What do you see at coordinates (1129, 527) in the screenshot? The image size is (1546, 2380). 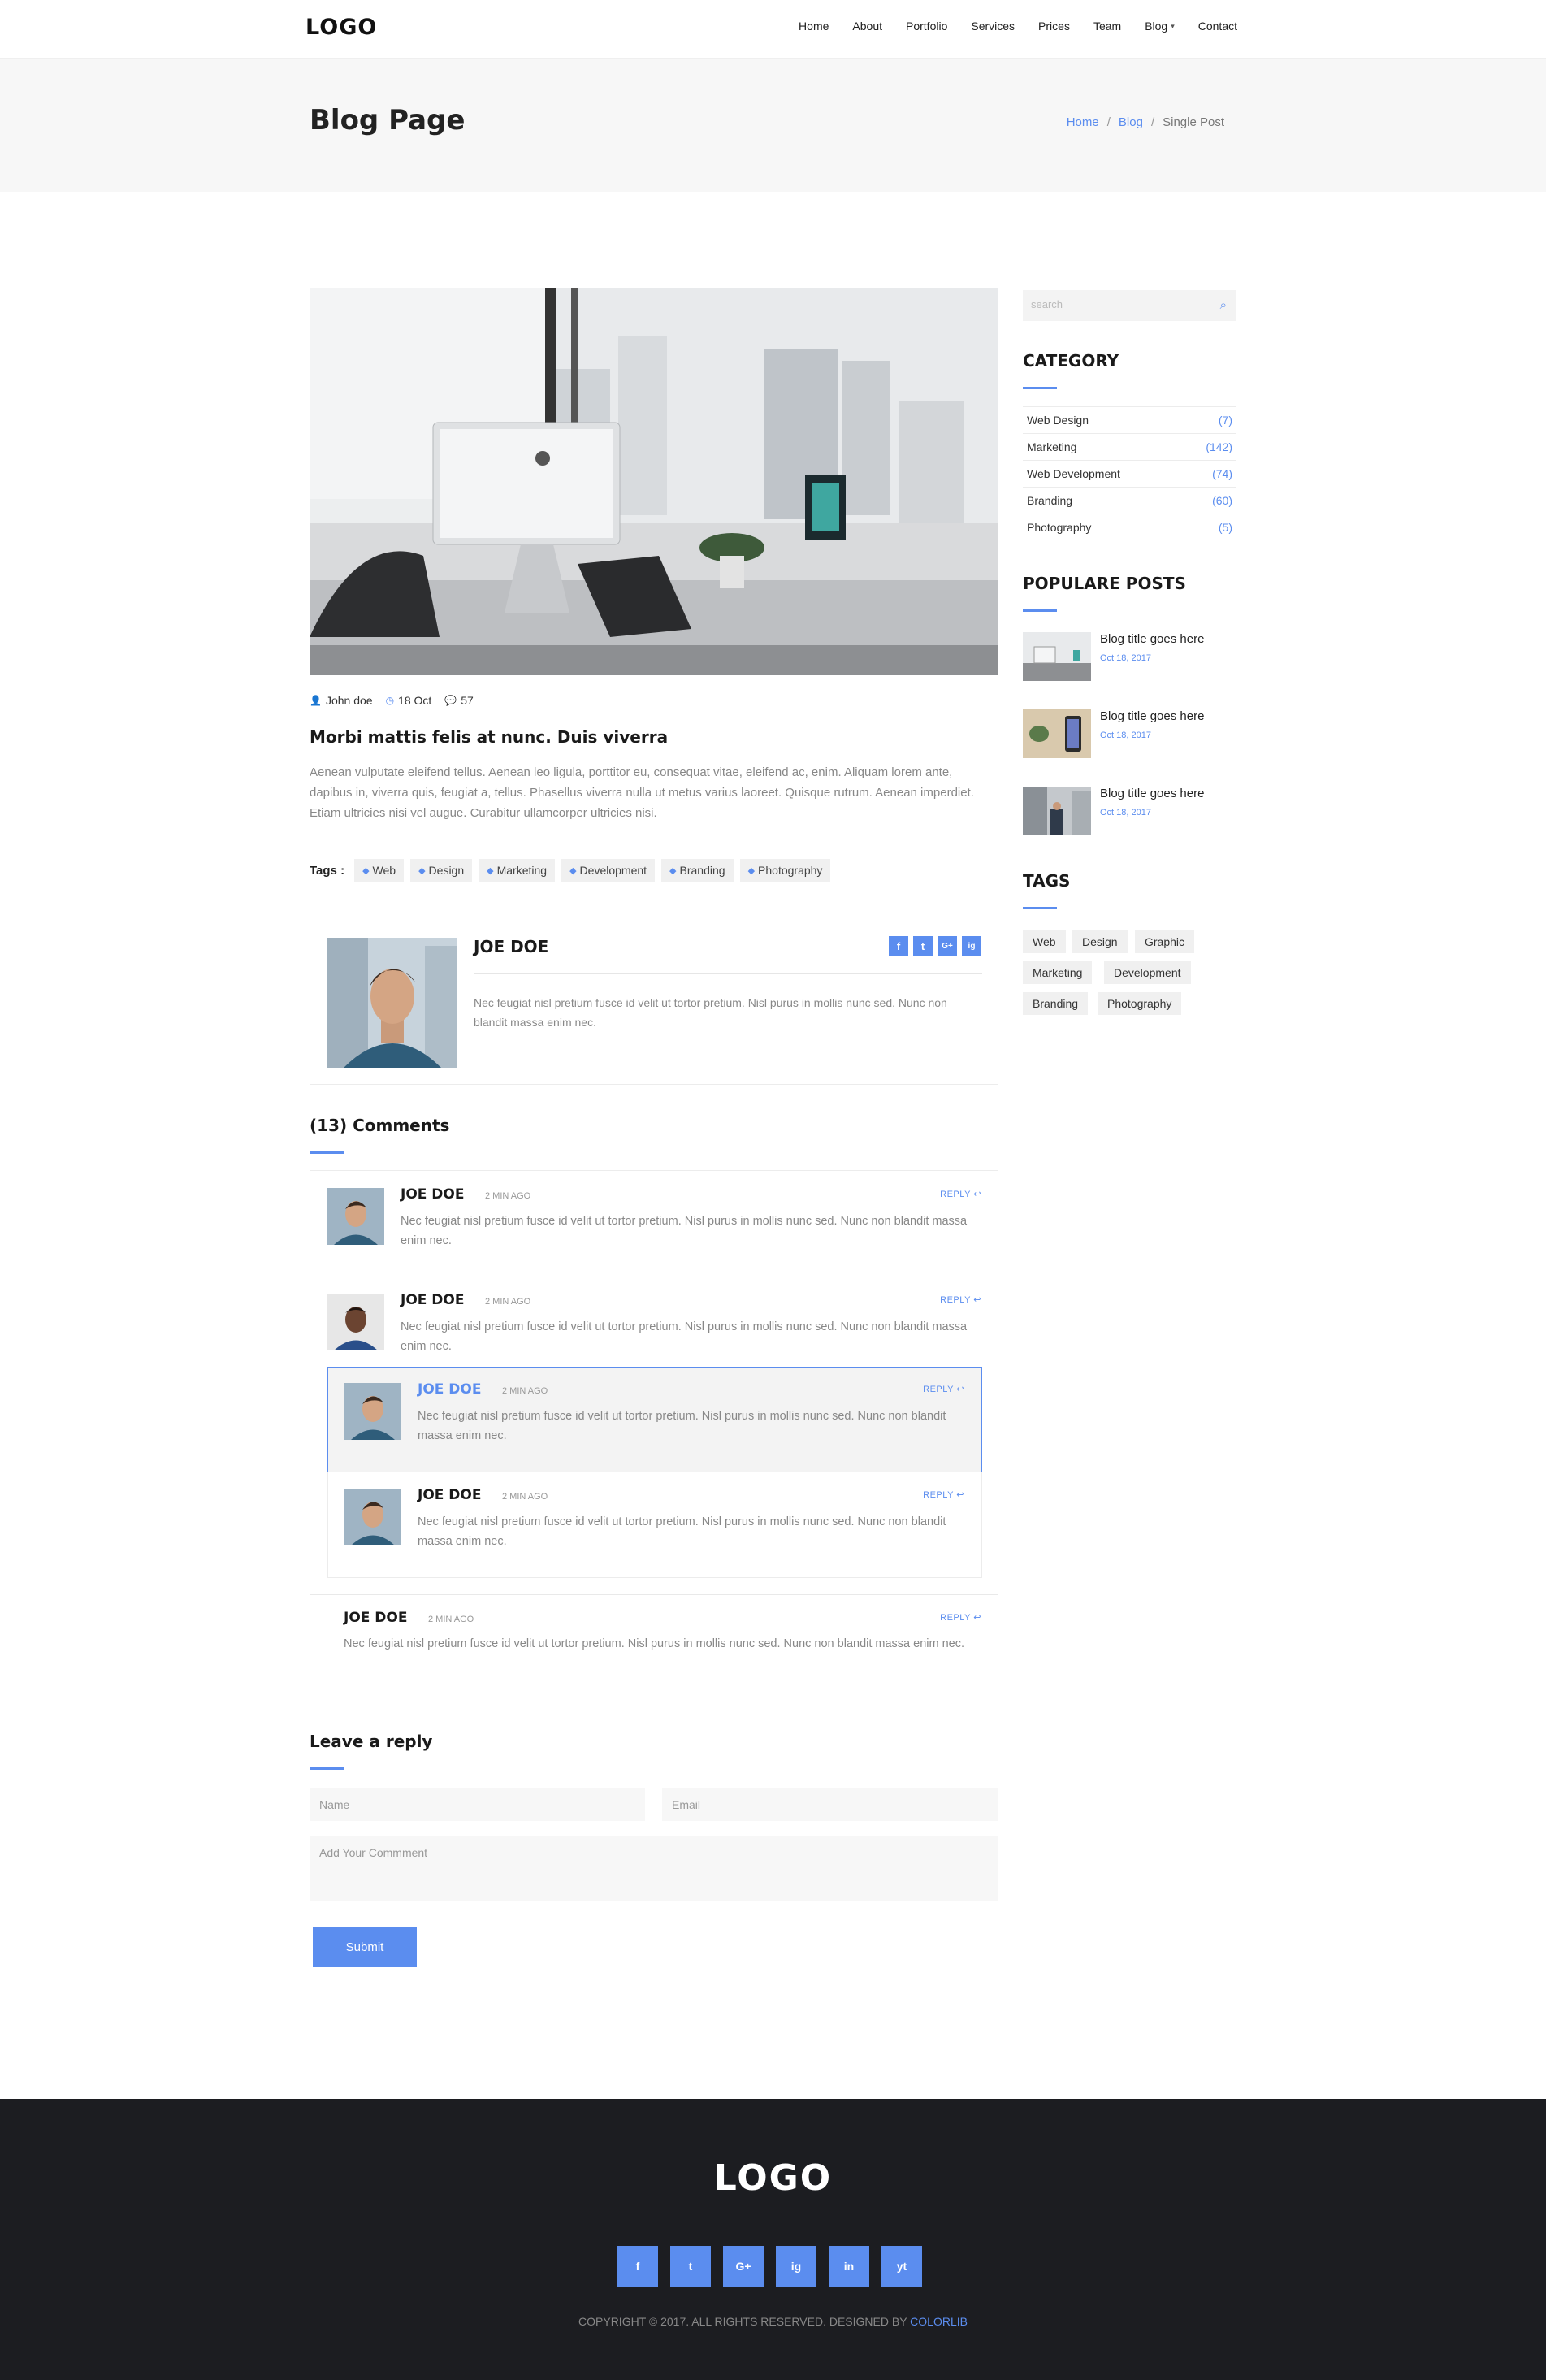 I see `category-item: Photography (5)` at bounding box center [1129, 527].